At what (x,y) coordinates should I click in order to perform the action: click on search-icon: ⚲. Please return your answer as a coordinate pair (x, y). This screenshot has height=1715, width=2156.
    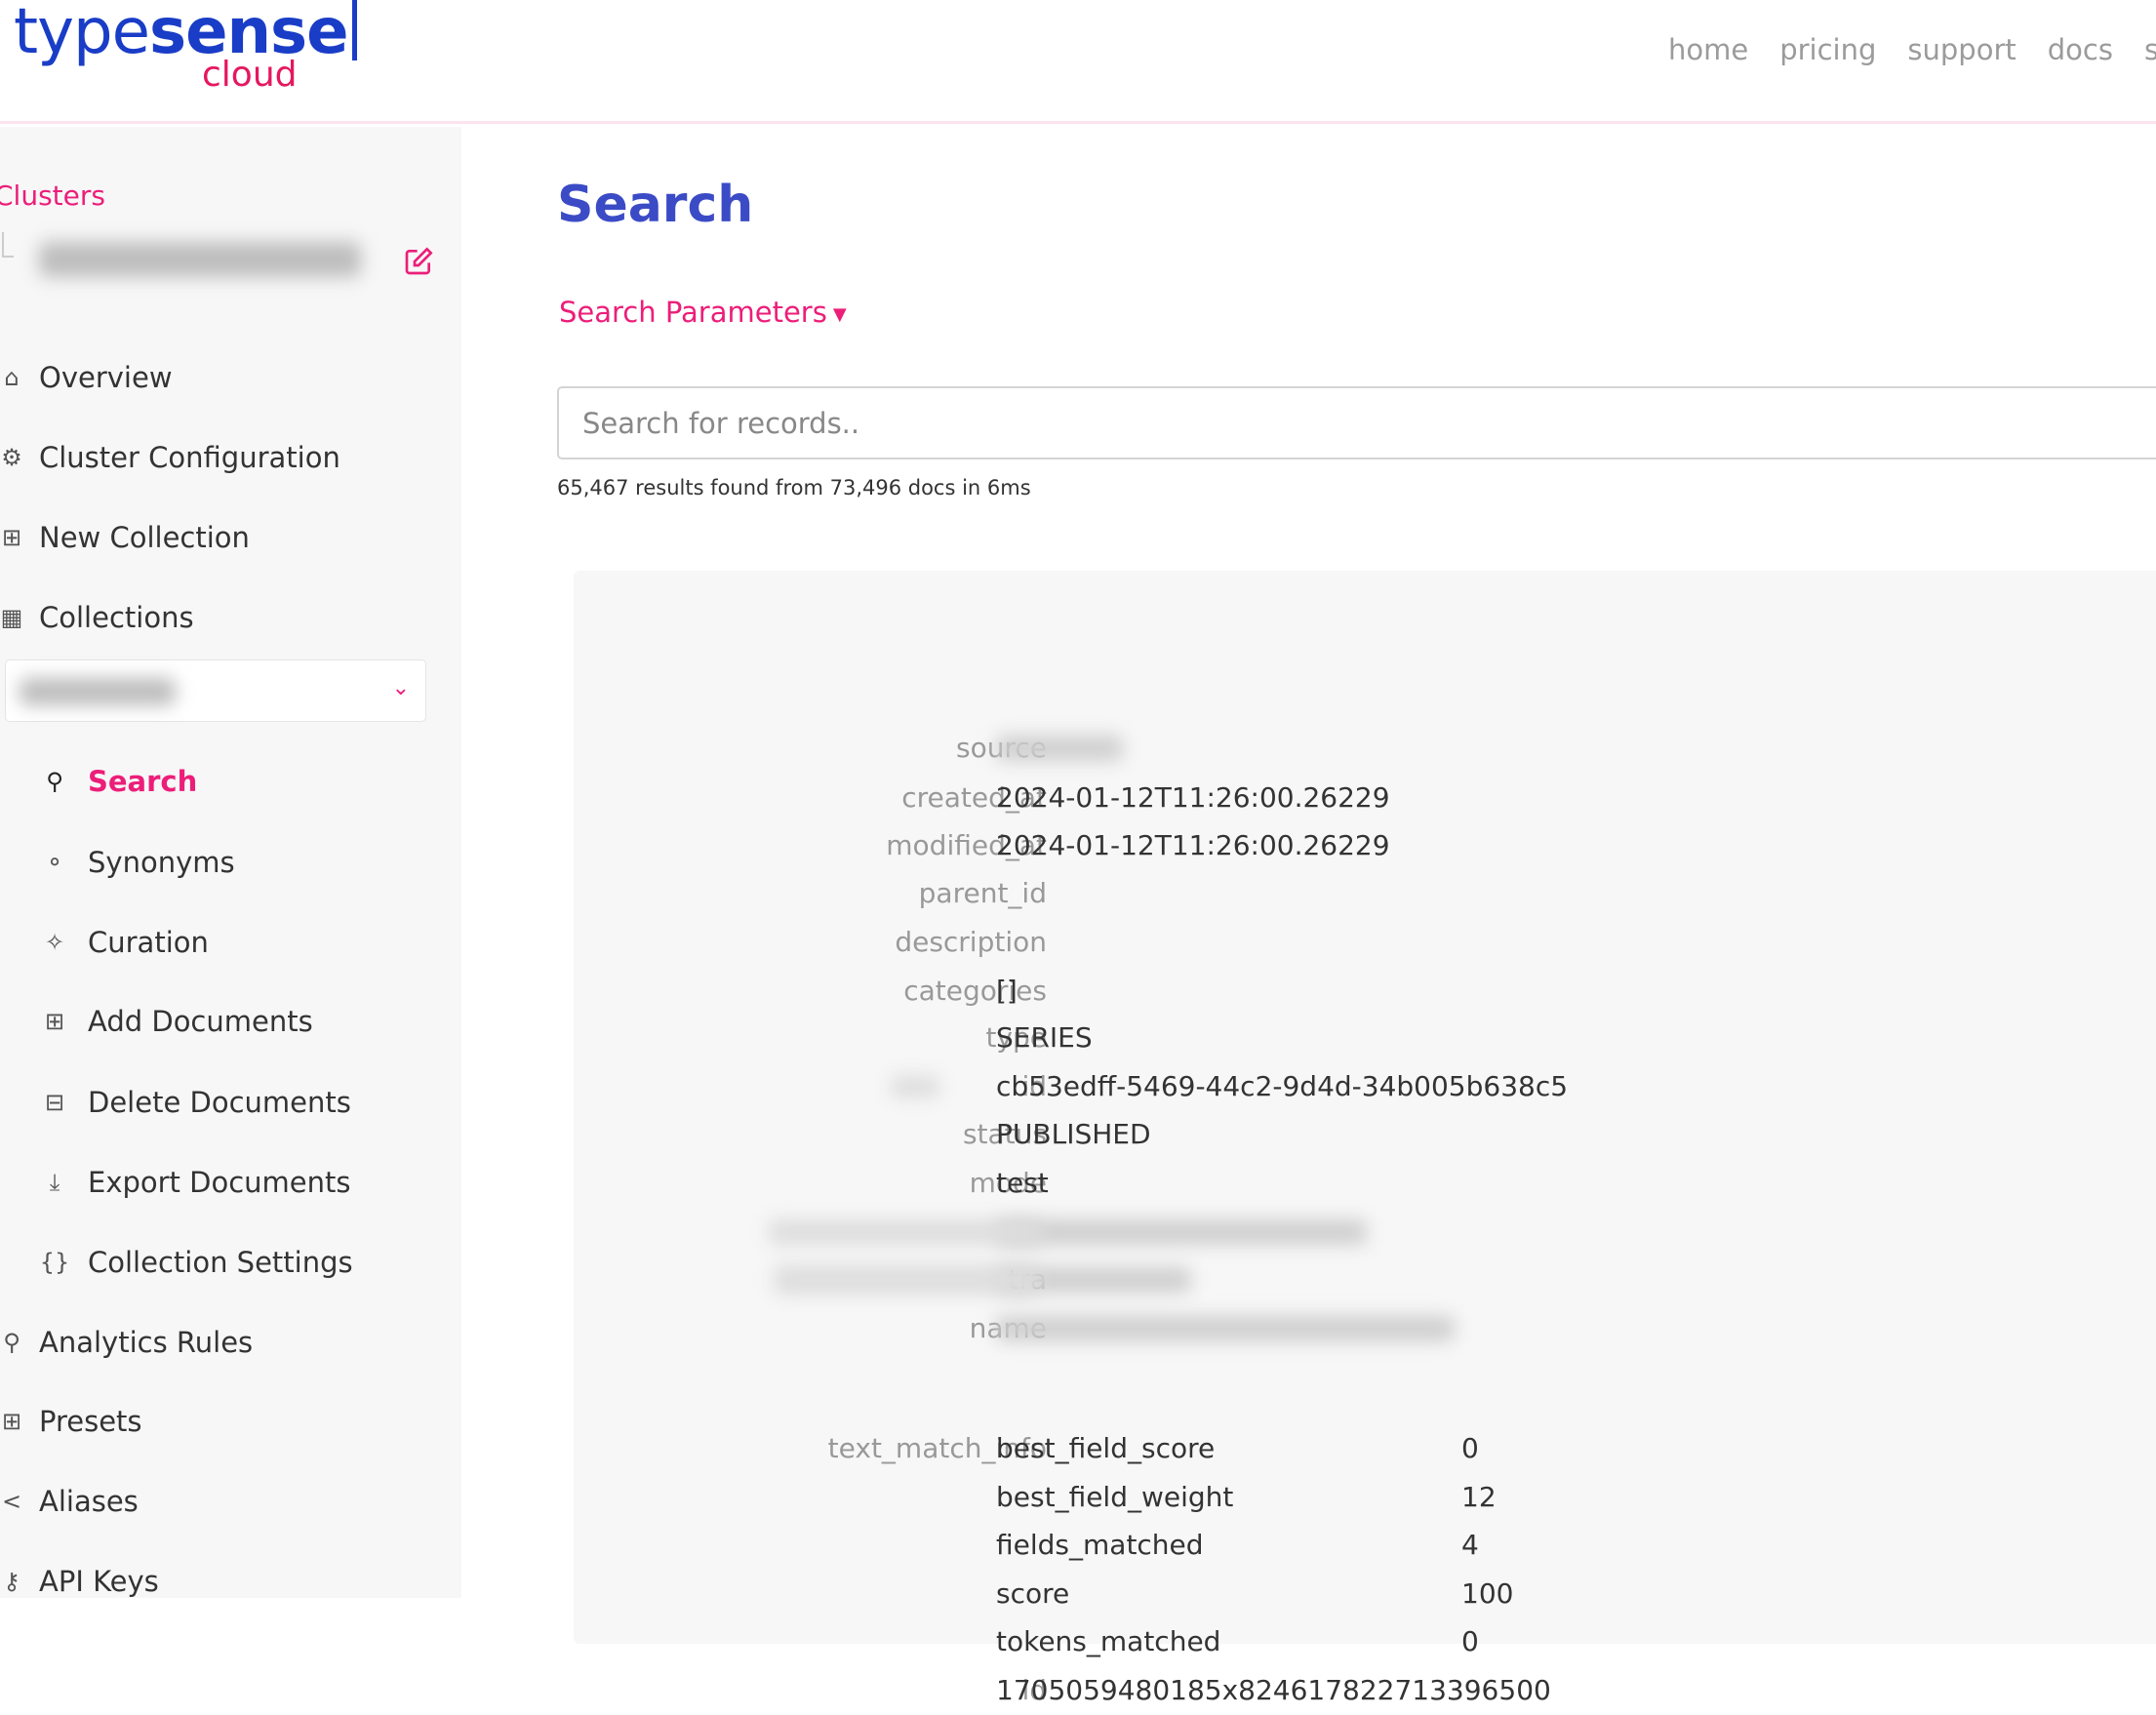
    Looking at the image, I should click on (54, 781).